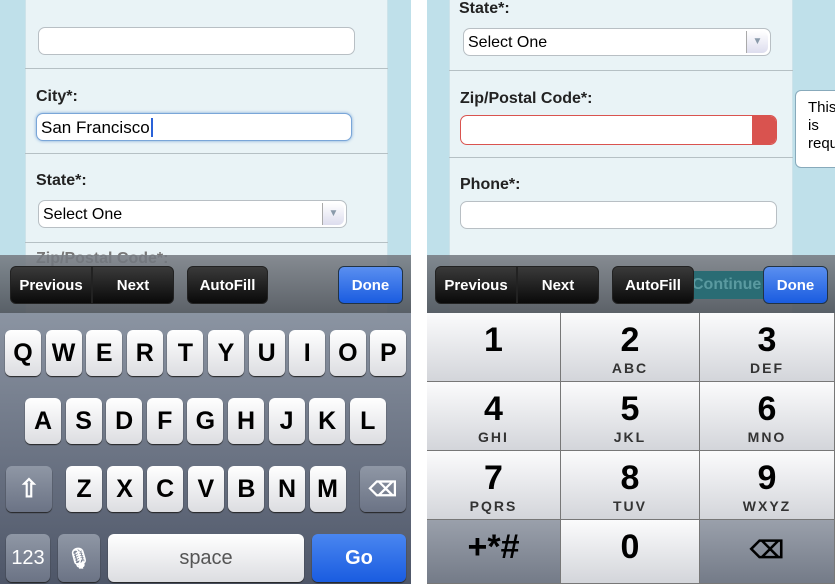 This screenshot has width=835, height=584. What do you see at coordinates (630, 347) in the screenshot?
I see `keypad-key-2: 2 ABC` at bounding box center [630, 347].